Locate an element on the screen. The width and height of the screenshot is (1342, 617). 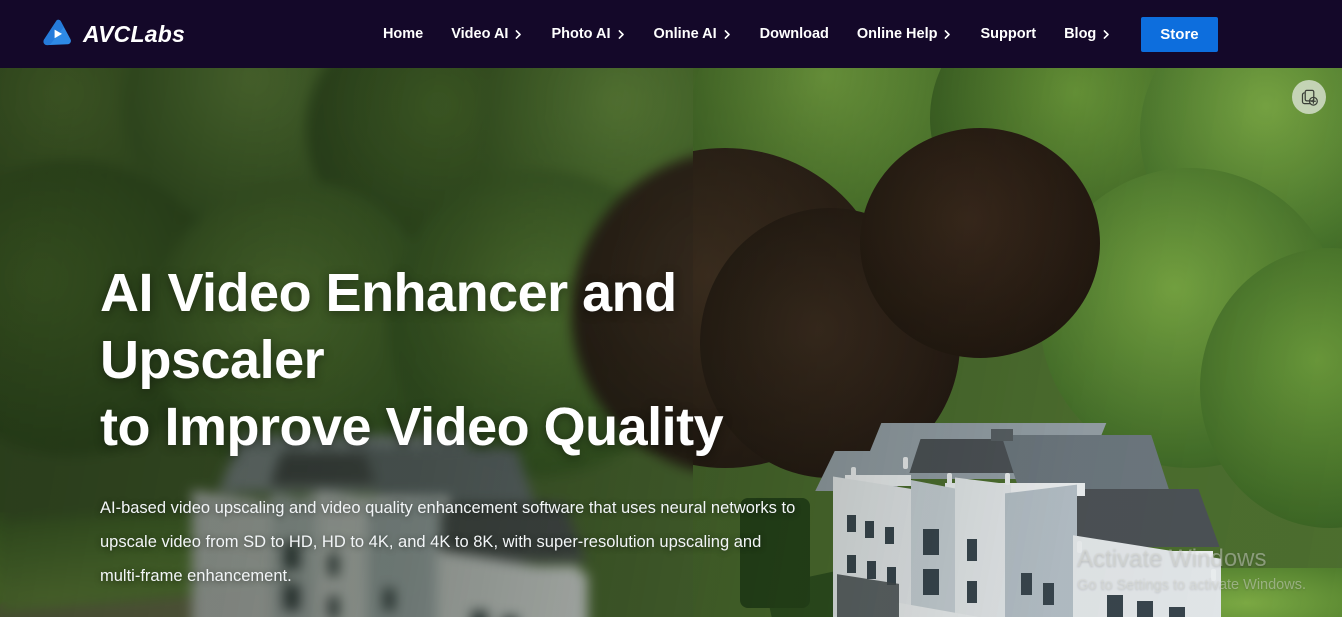
hero-title-line-1: AI Video Enhancer and Upscaler is located at coordinates (388, 326).